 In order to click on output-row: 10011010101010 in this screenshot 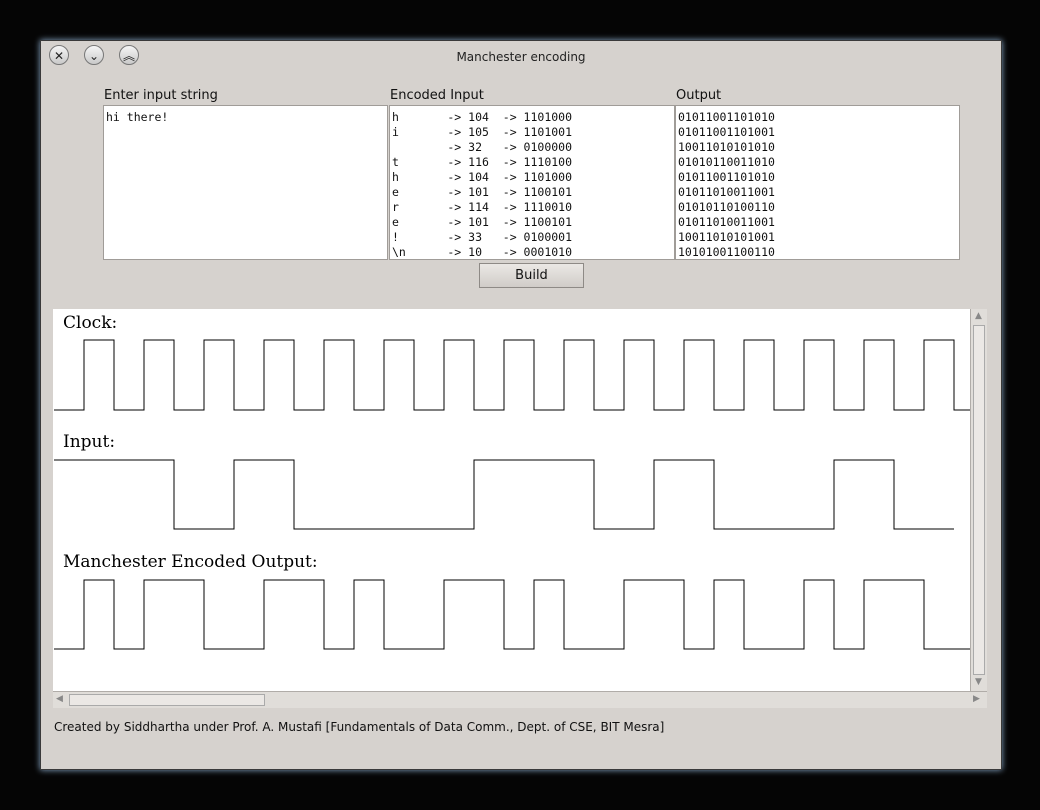, I will do `click(726, 147)`.